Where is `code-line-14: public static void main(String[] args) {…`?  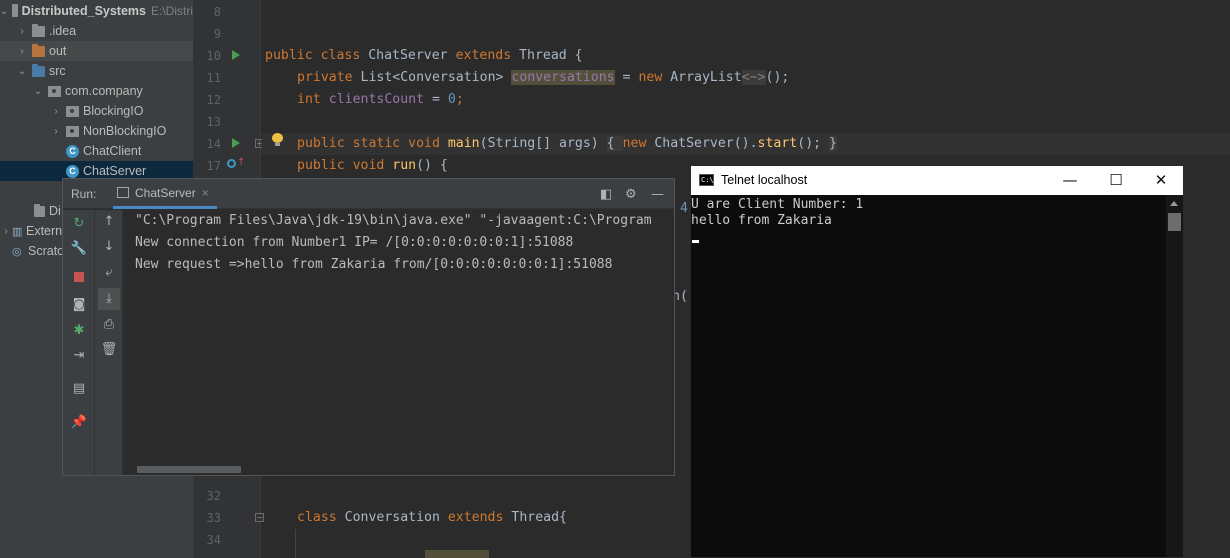 code-line-14: public static void main(String[] args) {… is located at coordinates (567, 144).